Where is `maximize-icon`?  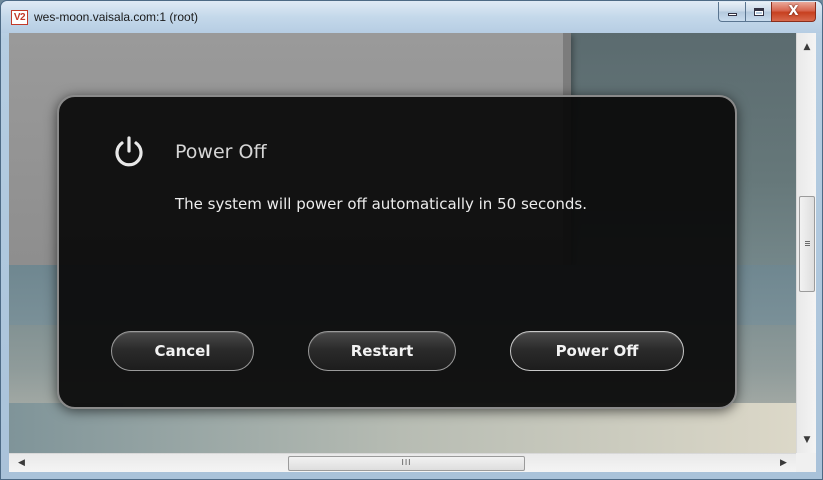
maximize-icon is located at coordinates (758, 11).